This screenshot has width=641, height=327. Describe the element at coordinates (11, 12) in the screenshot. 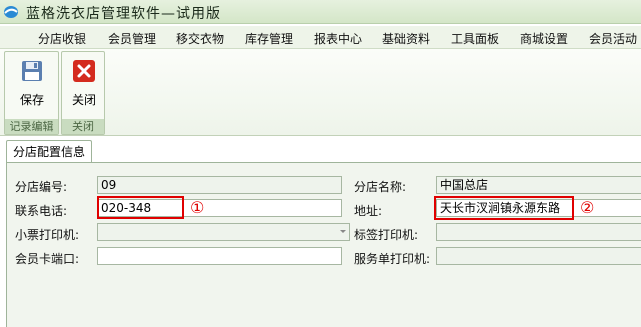

I see `app-logo-icon` at that location.